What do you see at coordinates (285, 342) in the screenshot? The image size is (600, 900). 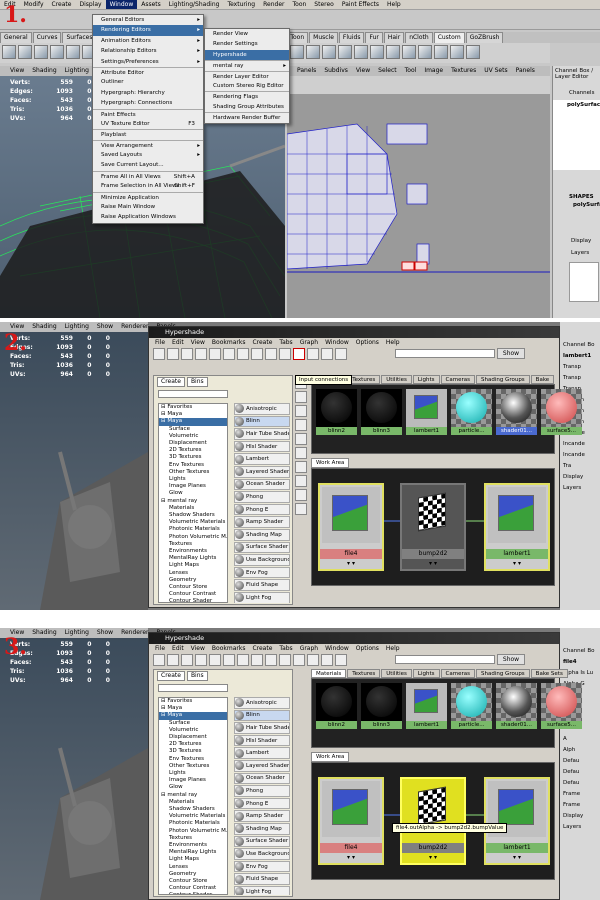 I see `hypershade-menu-item: Tabs` at bounding box center [285, 342].